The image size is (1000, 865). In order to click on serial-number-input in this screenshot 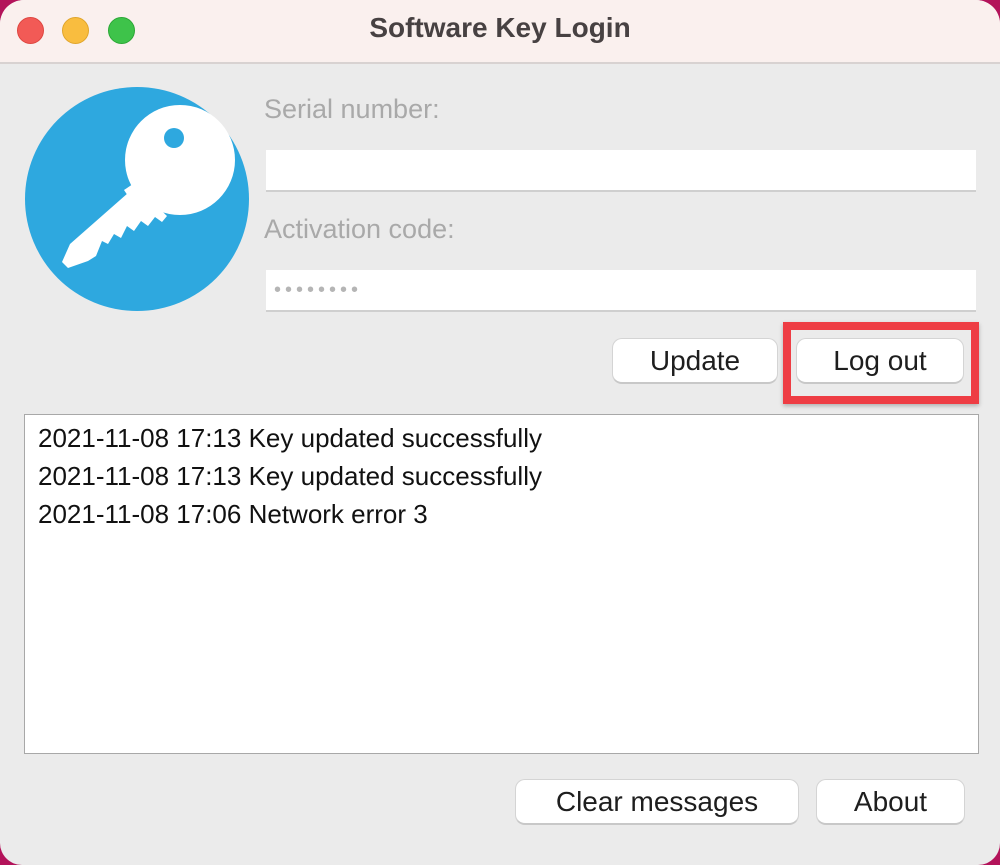, I will do `click(621, 171)`.